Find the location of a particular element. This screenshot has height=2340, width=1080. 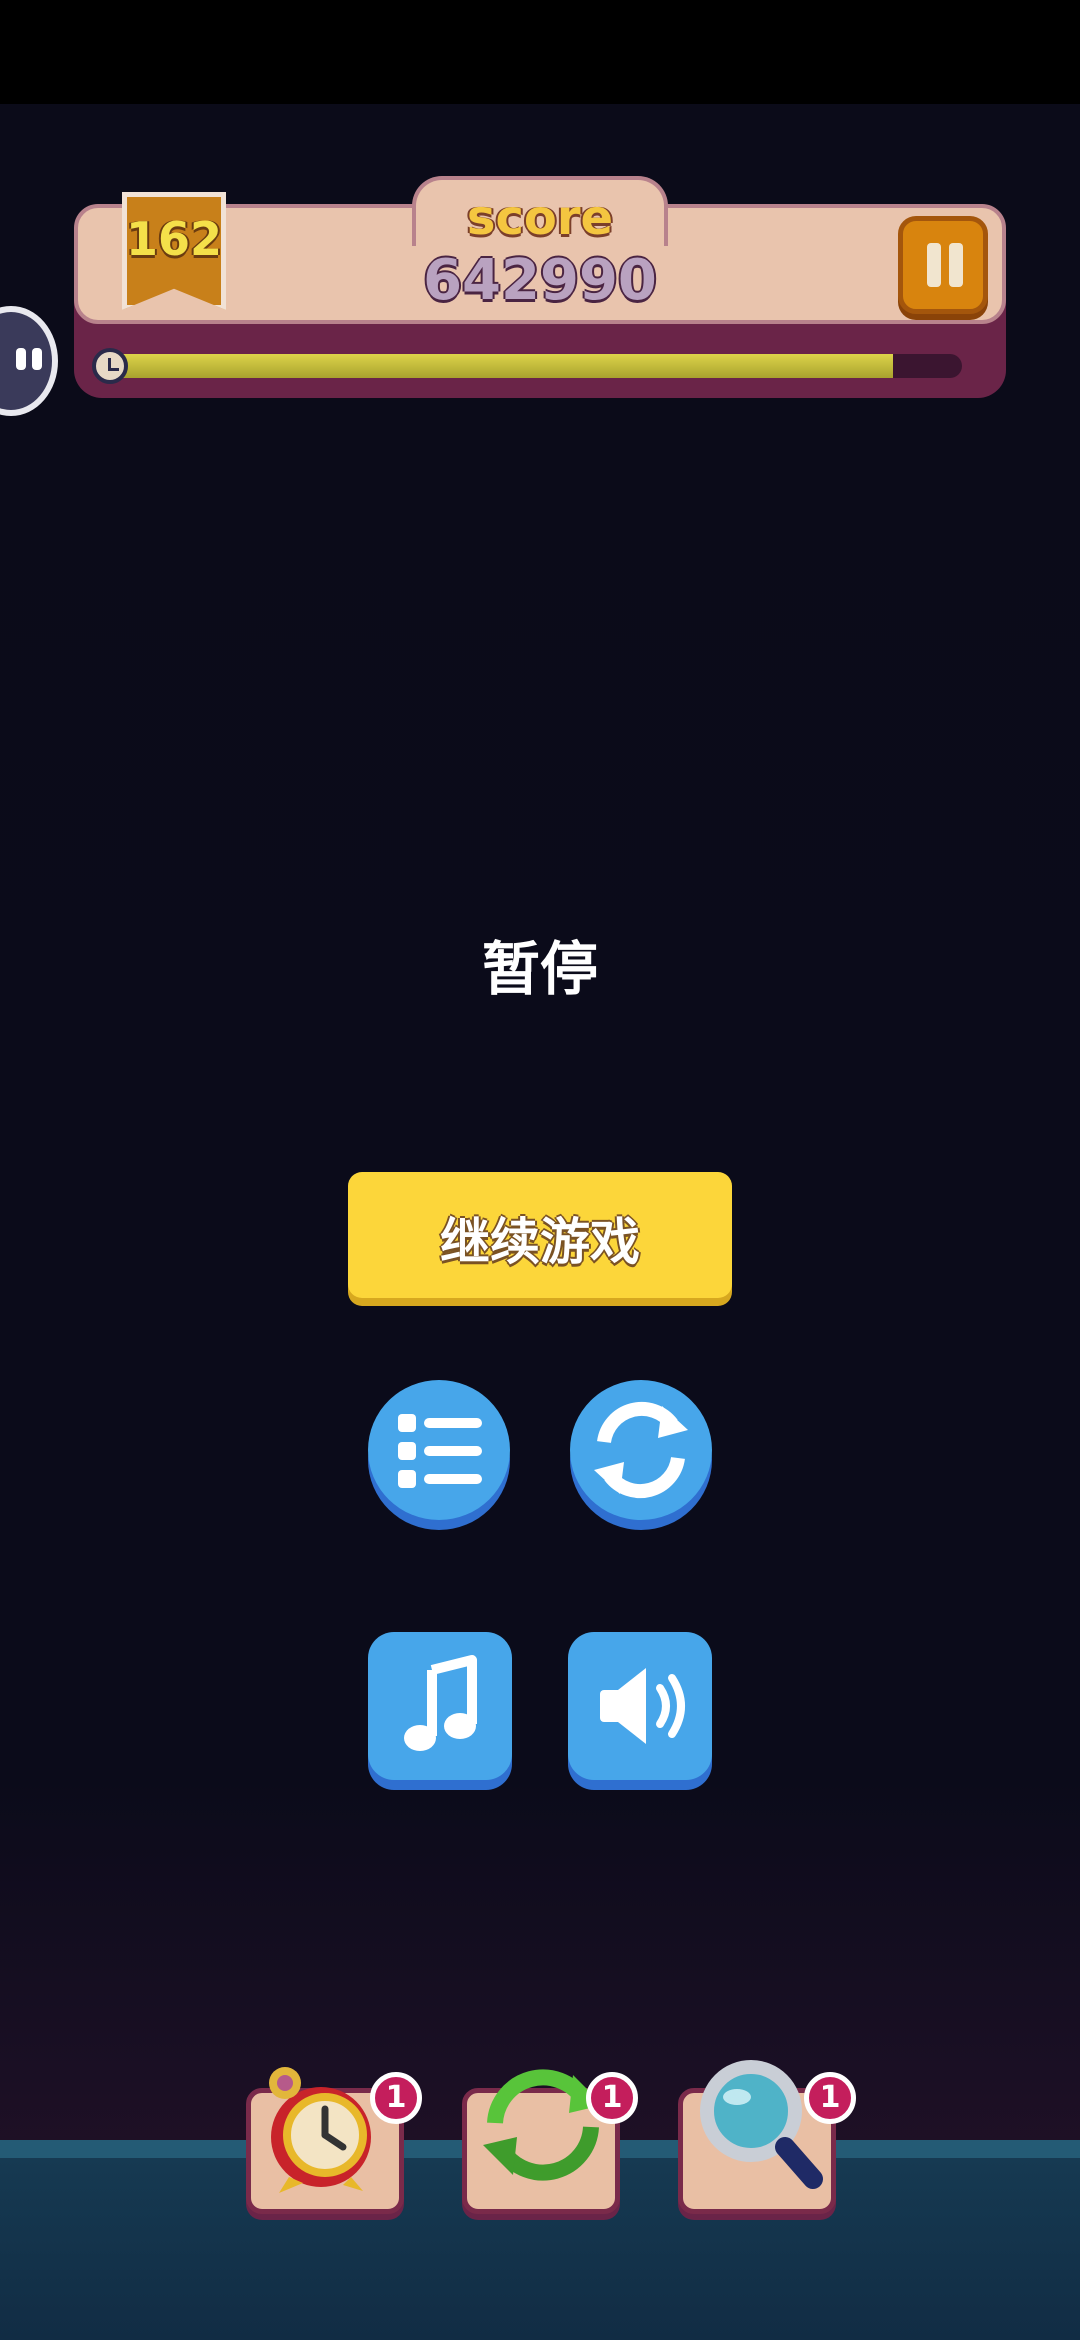

time-progress-bar is located at coordinates (529, 366).